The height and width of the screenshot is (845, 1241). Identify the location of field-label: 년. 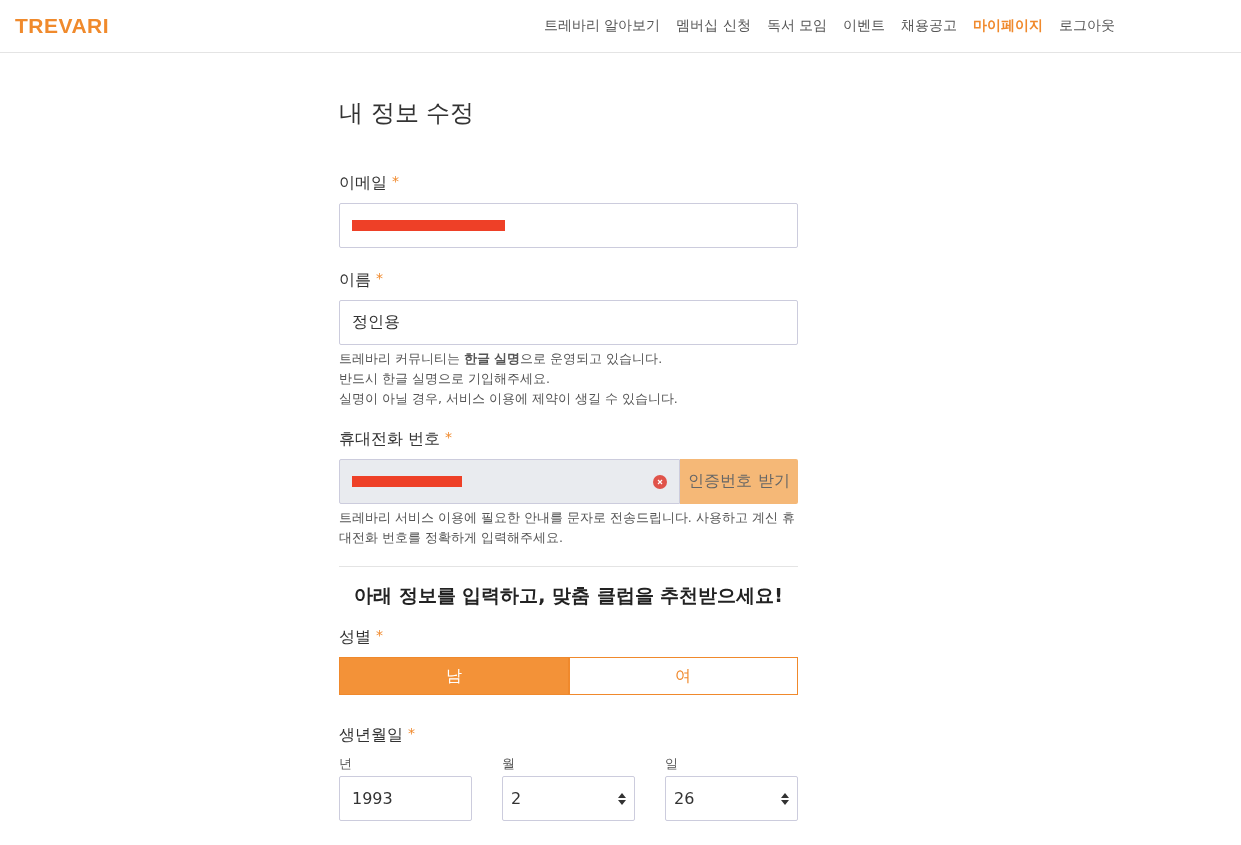
(346, 764).